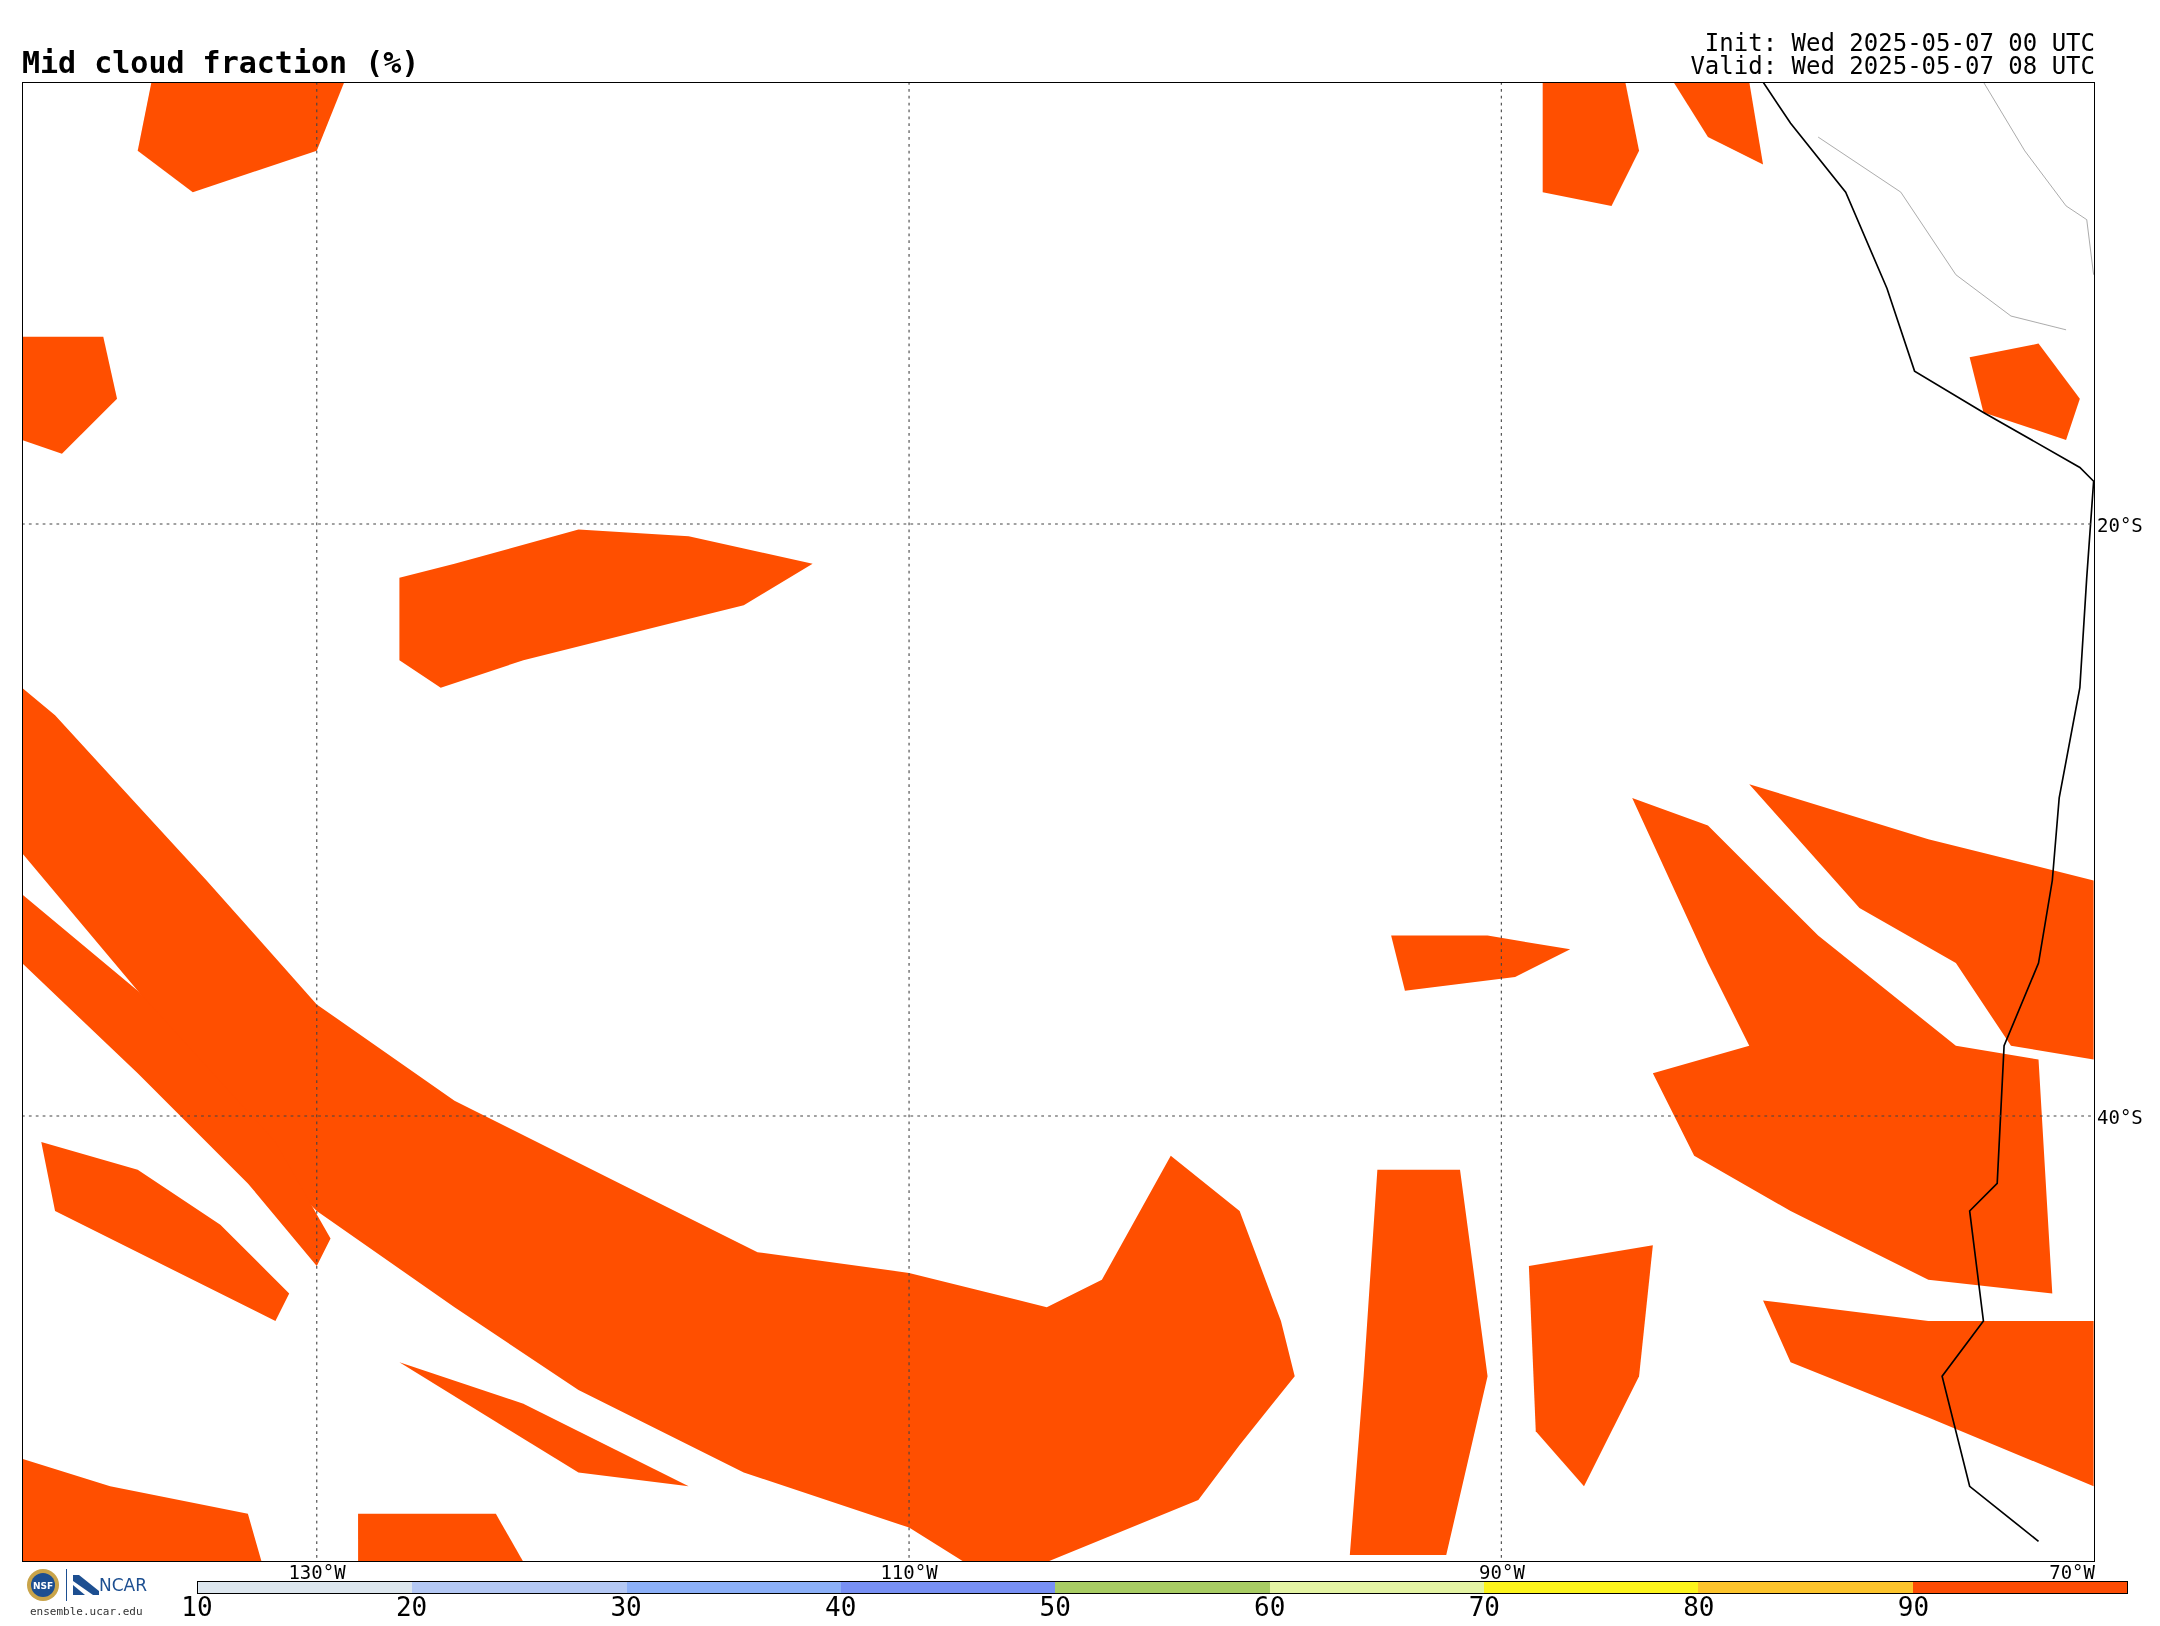 The height and width of the screenshot is (1626, 2160). What do you see at coordinates (86, 1611) in the screenshot?
I see `website-url: ensemble.ucar.edu` at bounding box center [86, 1611].